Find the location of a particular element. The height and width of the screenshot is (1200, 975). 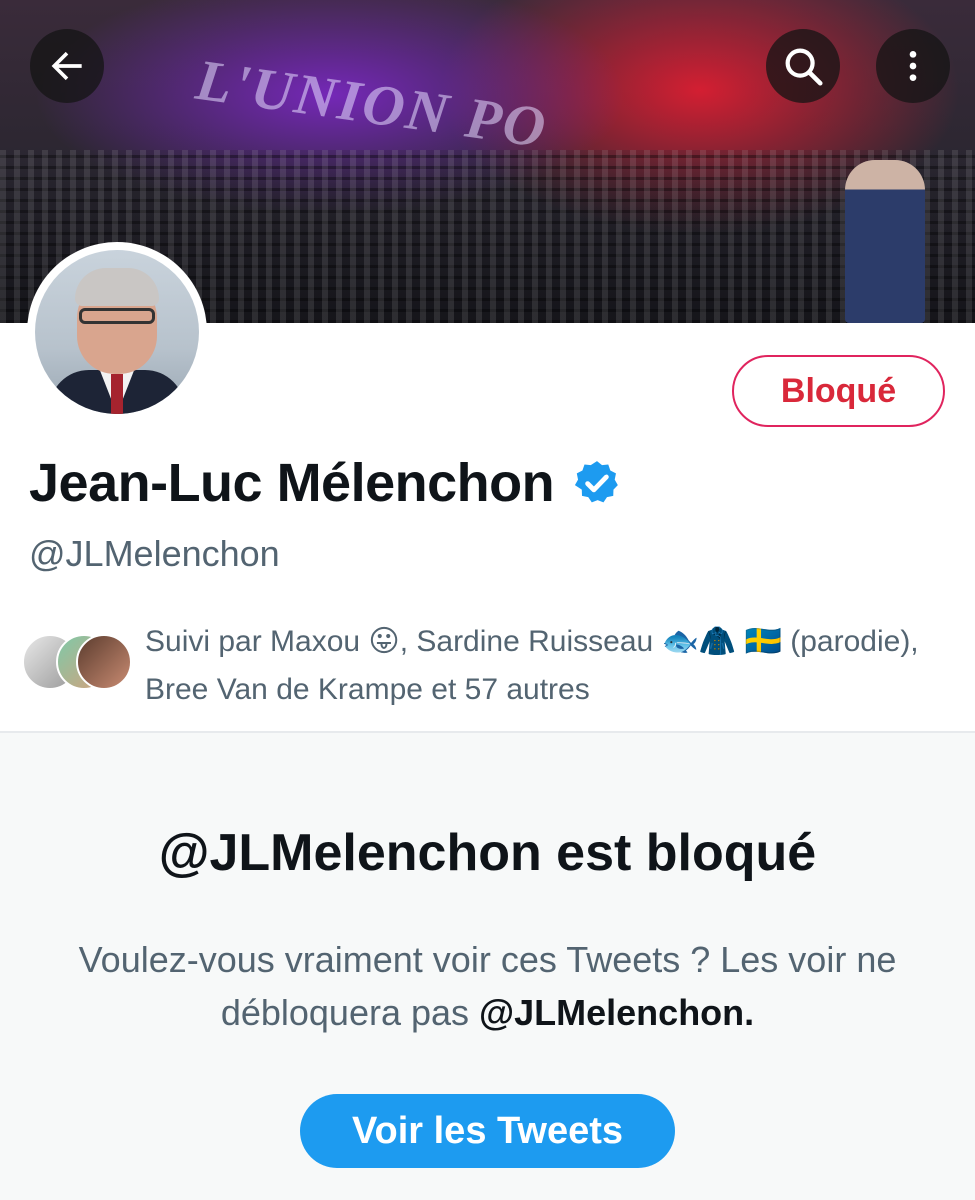

avatar-hair is located at coordinates (117, 287).